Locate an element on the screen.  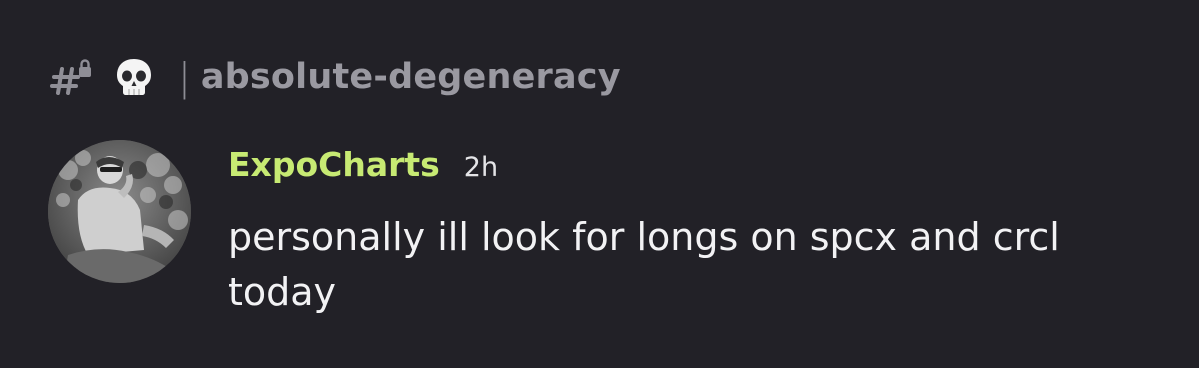
message-header: ExpoCharts 2h is located at coordinates (363, 164).